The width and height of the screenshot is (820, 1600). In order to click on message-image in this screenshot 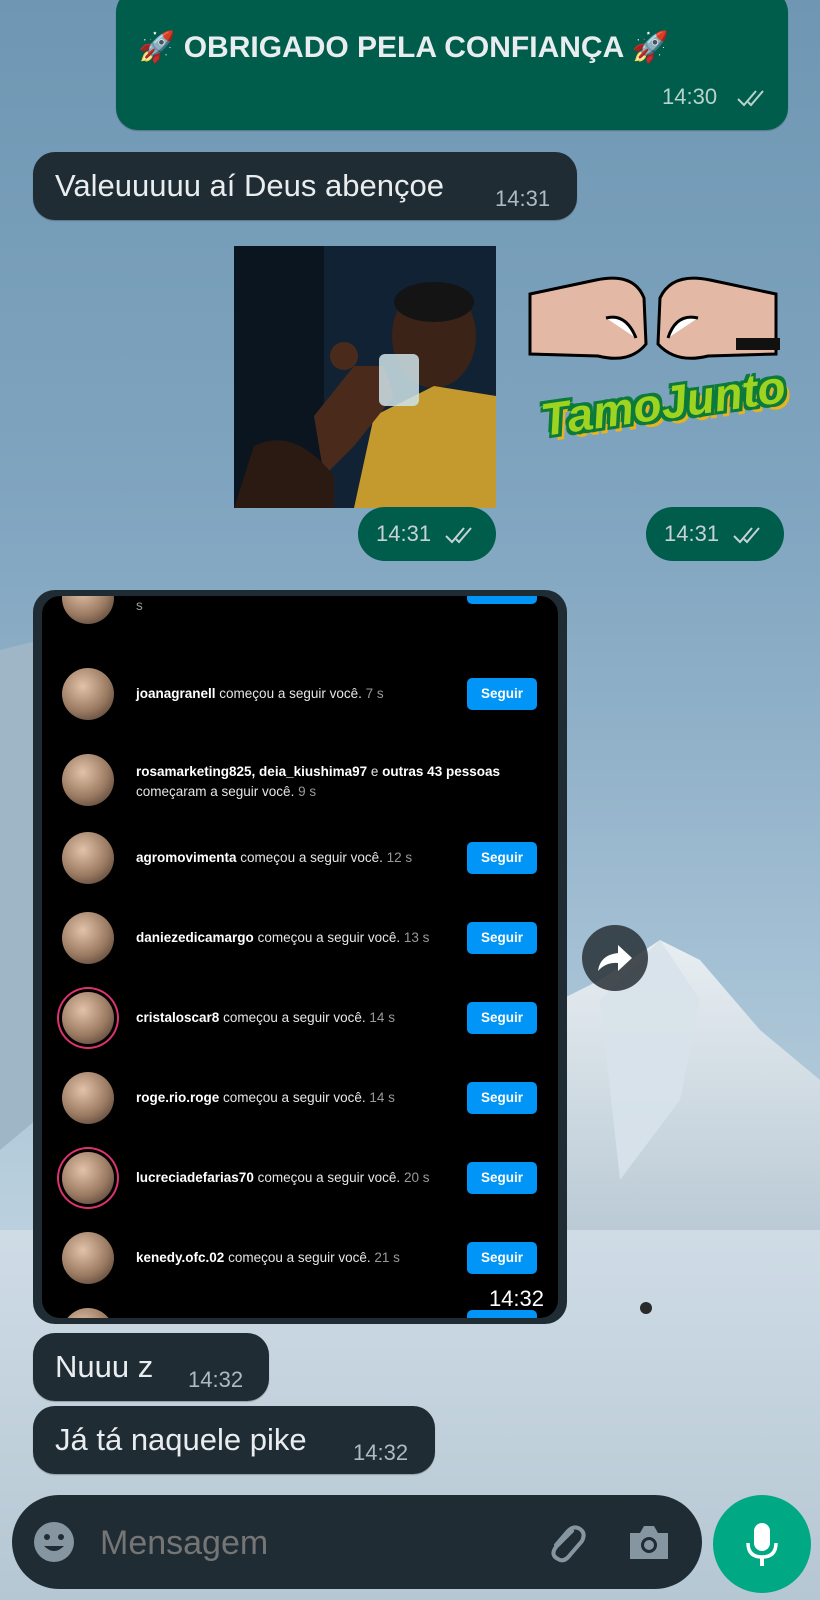, I will do `click(365, 377)`.